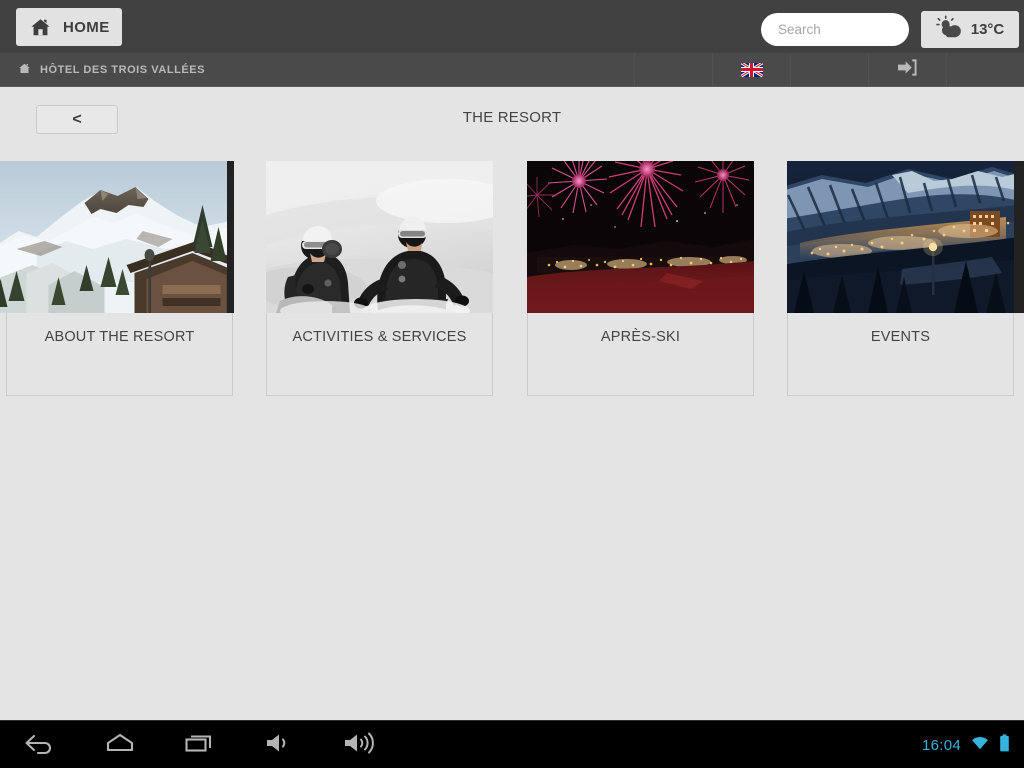 The image size is (1024, 768). I want to click on subheader-actions, so click(829, 69).